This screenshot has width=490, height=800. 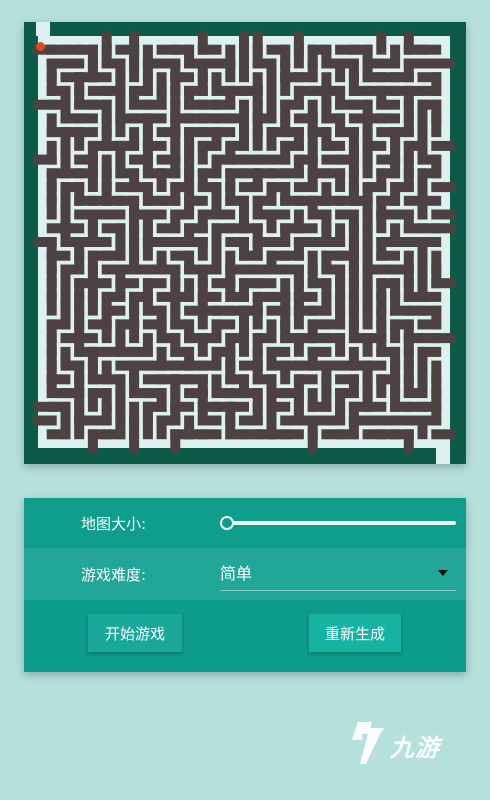 What do you see at coordinates (338, 523) in the screenshot?
I see `map-size-slider` at bounding box center [338, 523].